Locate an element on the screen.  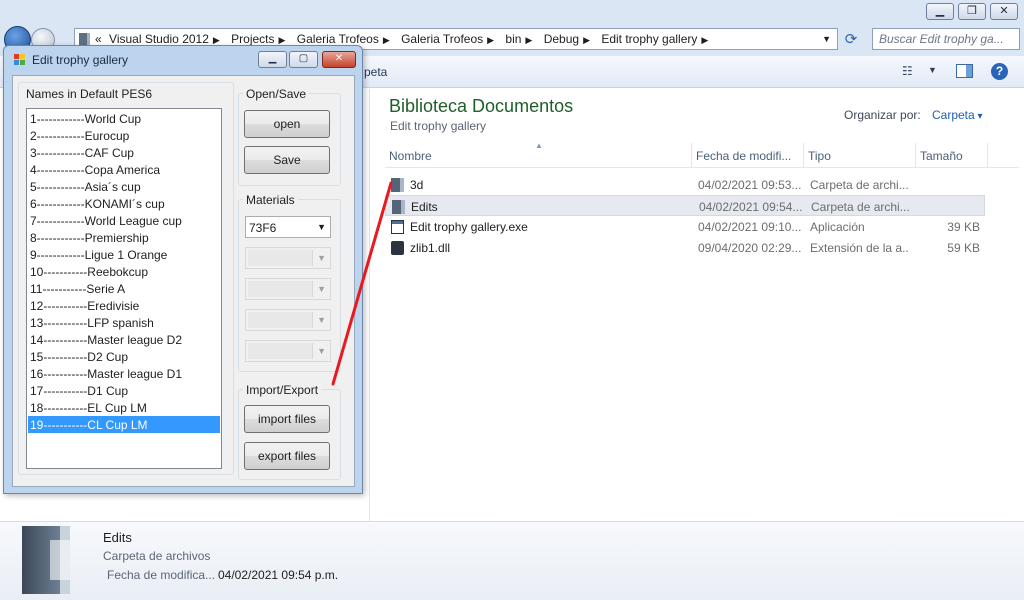
list-item: 3------------CAF Cup is located at coordinates (124, 152).